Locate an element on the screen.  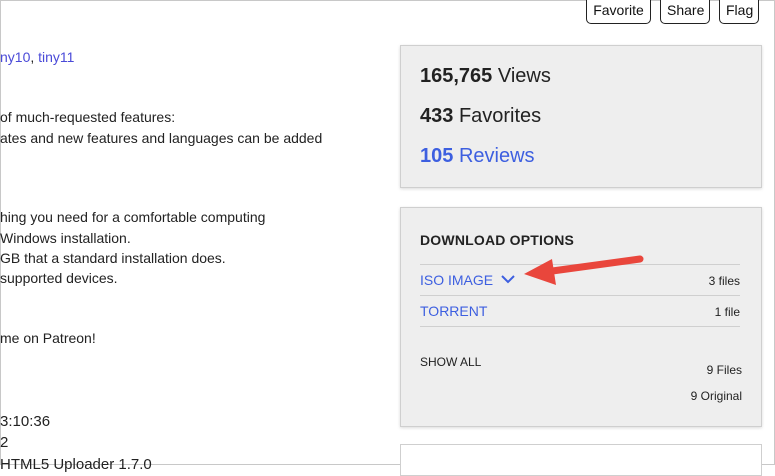
favorites-count: 433 is located at coordinates (437, 116).